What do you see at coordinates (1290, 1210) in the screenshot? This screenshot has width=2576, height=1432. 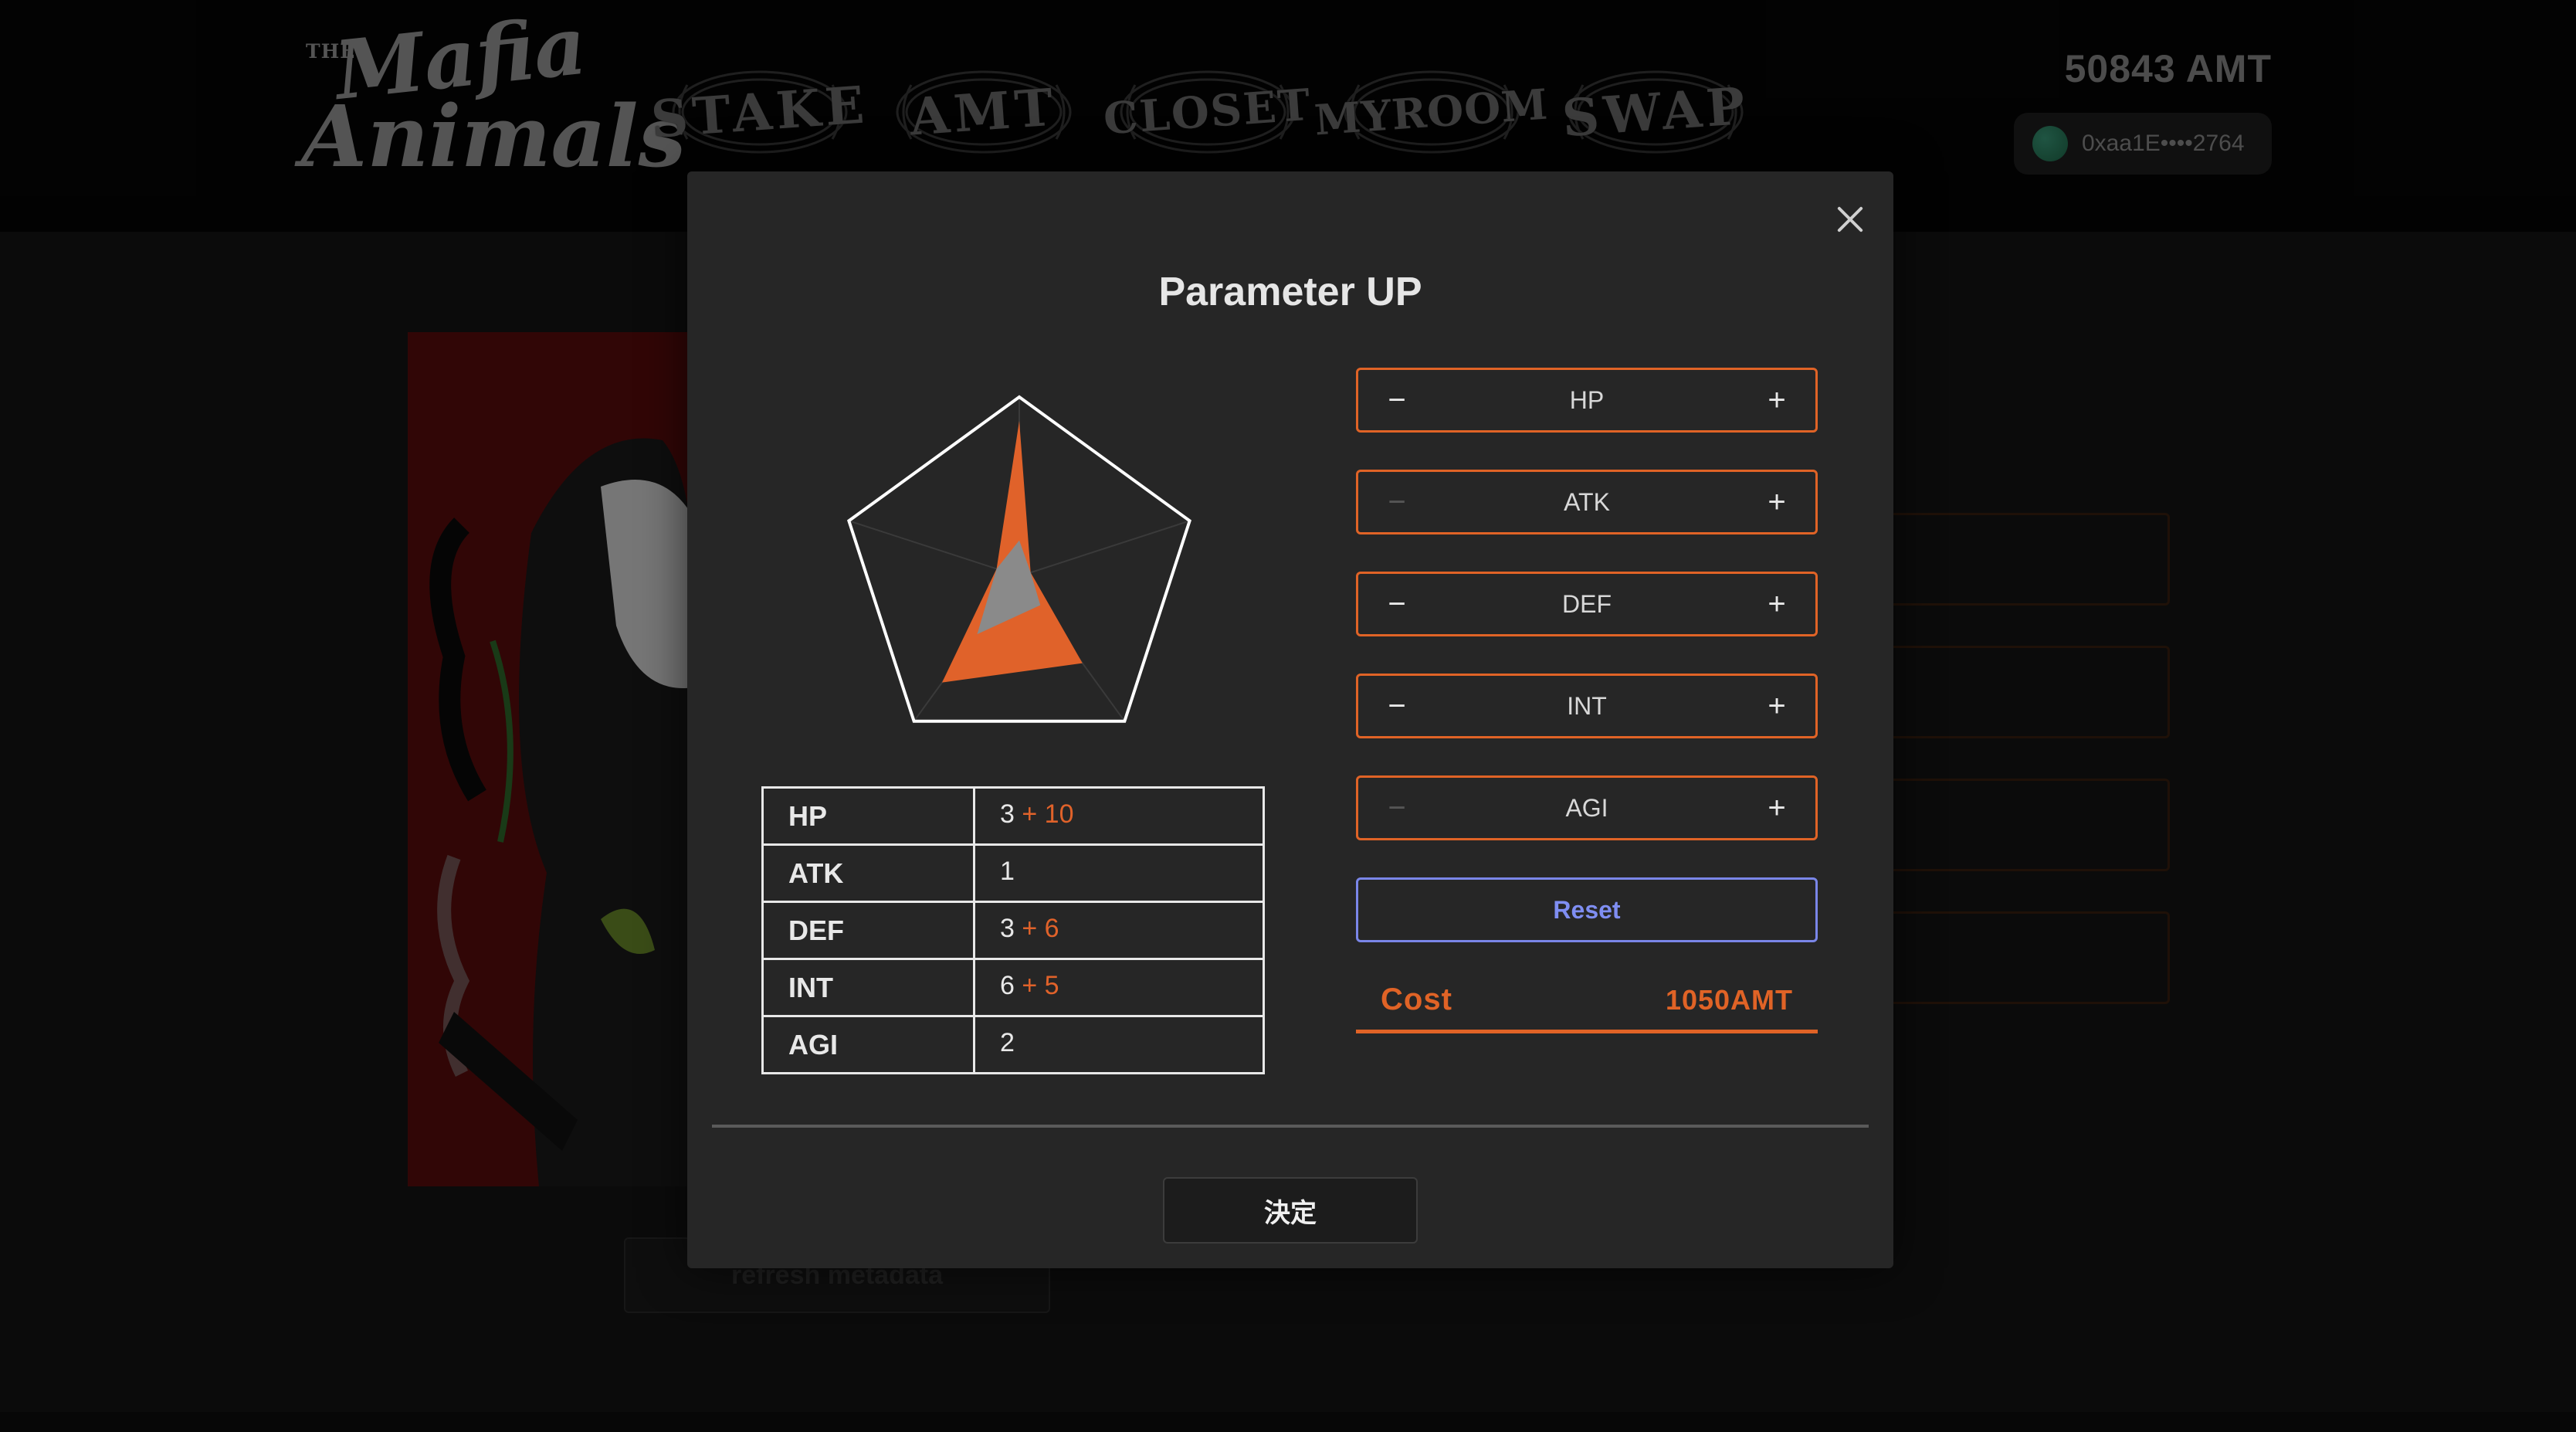 I see `confirm-button: 決定` at bounding box center [1290, 1210].